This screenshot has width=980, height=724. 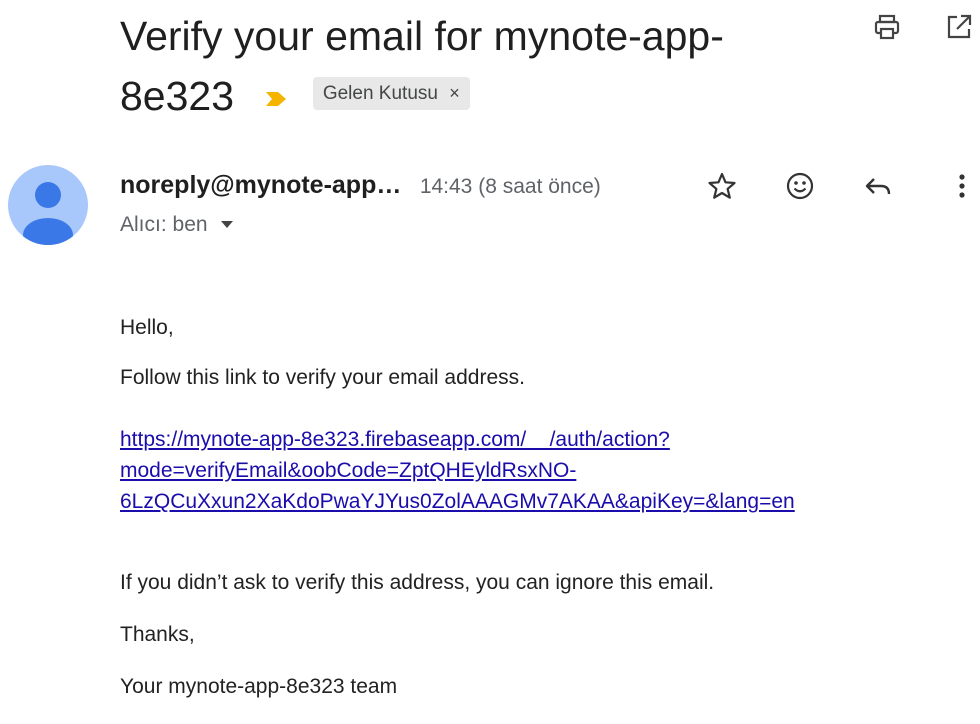 What do you see at coordinates (878, 186) in the screenshot?
I see `reply-icon` at bounding box center [878, 186].